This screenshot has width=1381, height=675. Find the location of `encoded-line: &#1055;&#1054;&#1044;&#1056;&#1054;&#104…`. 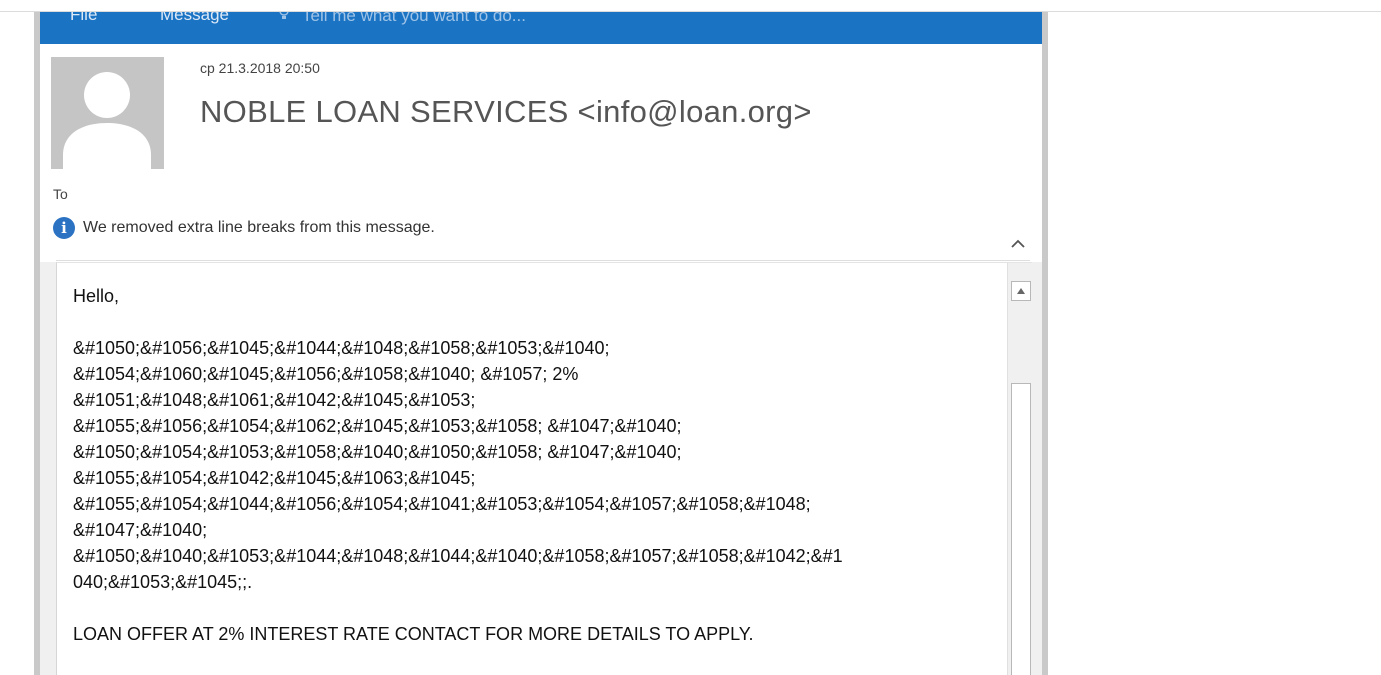

encoded-line: &#1055;&#1054;&#1044;&#1056;&#1054;&#104… is located at coordinates (442, 504).